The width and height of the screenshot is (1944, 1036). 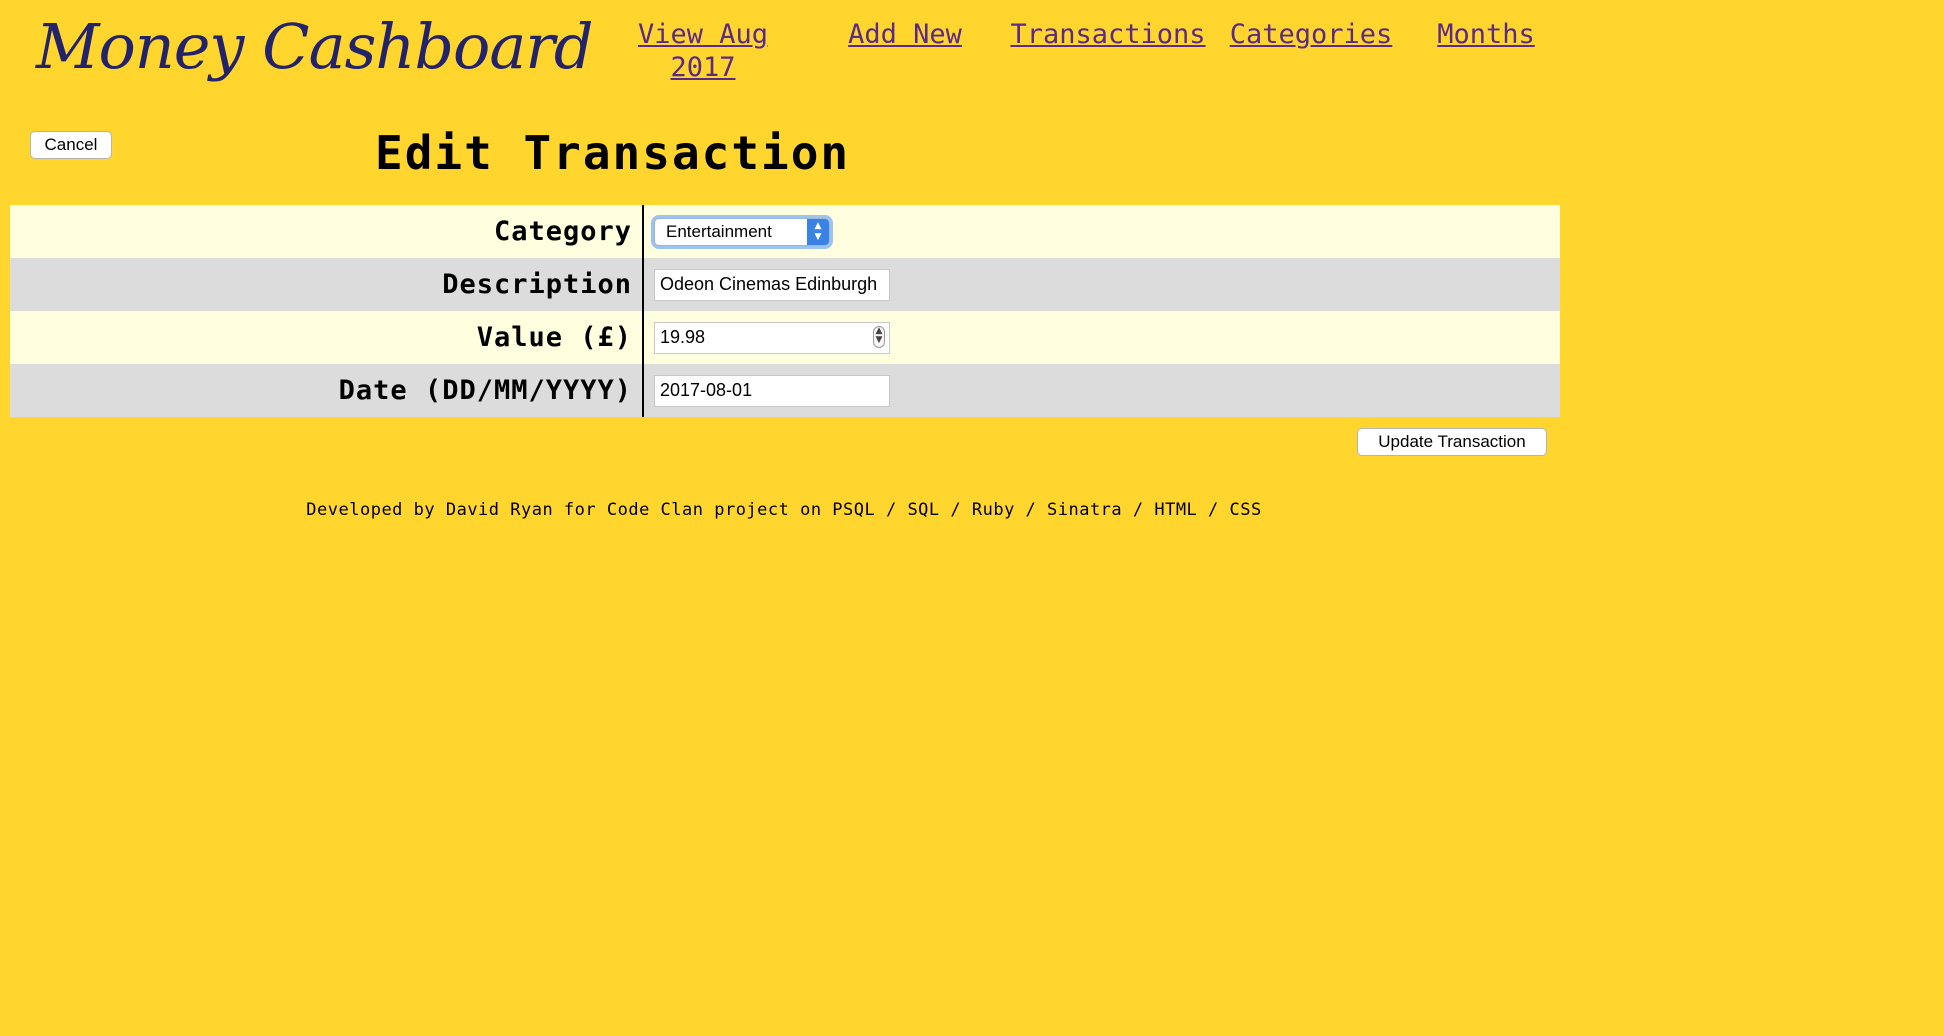 I want to click on form-row-category: Category Entertainment ▲ ▼, so click(x=785, y=231).